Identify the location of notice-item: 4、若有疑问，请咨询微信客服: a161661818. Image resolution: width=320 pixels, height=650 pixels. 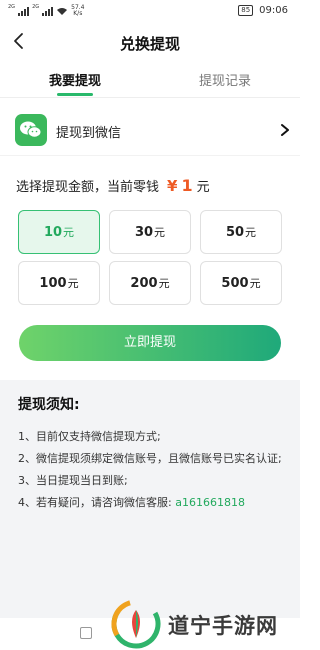
(151, 503).